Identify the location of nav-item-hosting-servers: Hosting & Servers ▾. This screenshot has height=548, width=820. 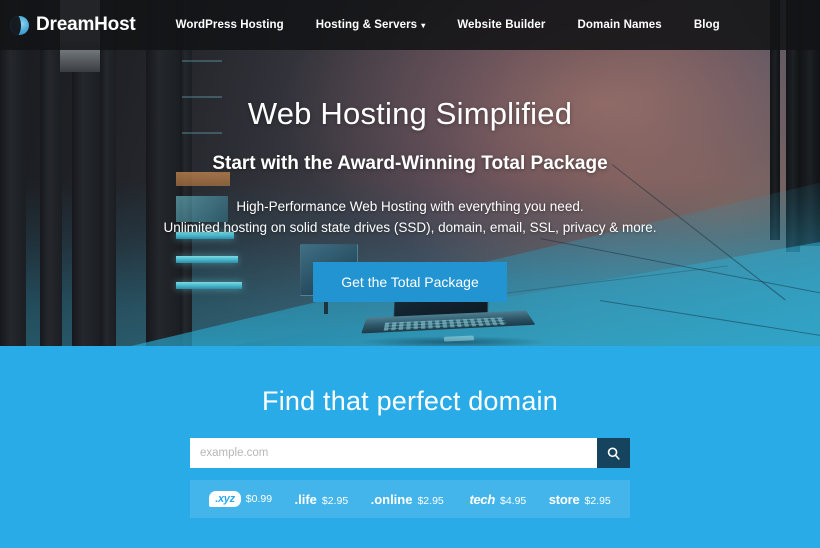
(371, 25).